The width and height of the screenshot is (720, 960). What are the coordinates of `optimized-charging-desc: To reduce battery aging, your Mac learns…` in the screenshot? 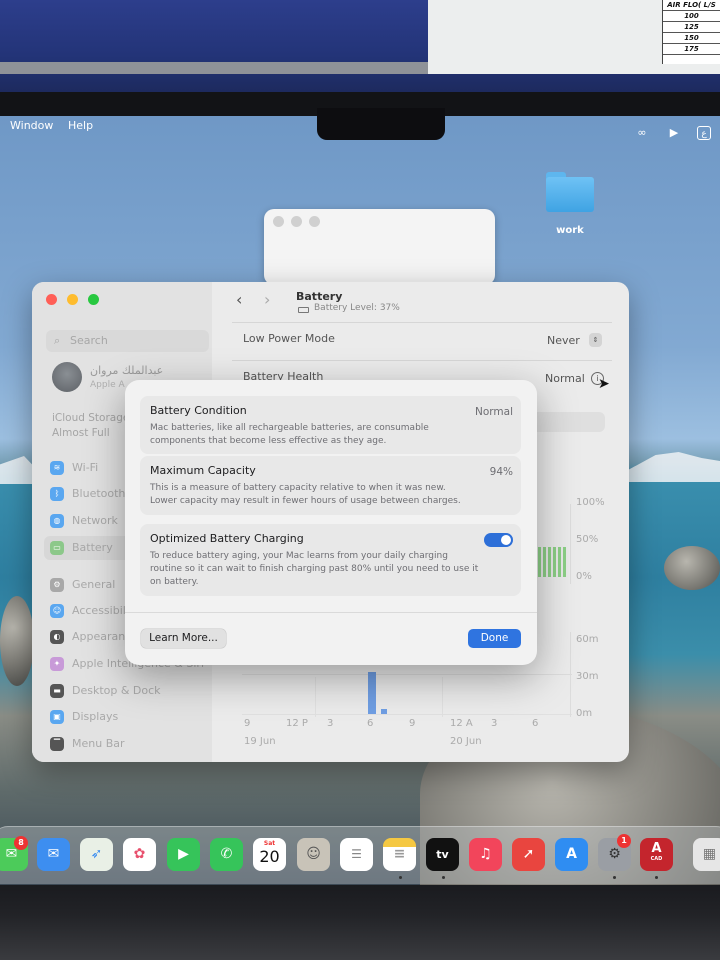 It's located at (314, 569).